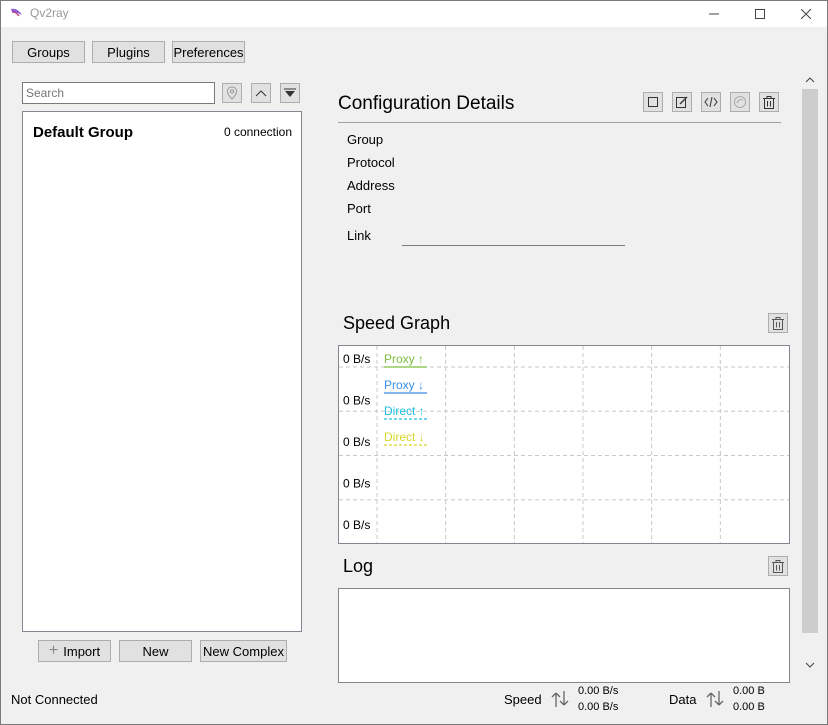  I want to click on group-label: Group, so click(365, 139).